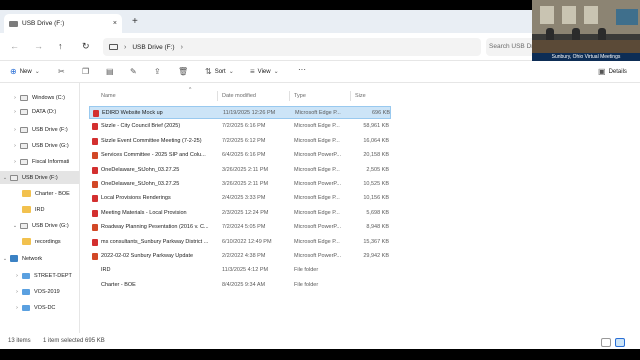  Describe the element at coordinates (183, 71) in the screenshot. I see `delete-icon: 🗑` at that location.